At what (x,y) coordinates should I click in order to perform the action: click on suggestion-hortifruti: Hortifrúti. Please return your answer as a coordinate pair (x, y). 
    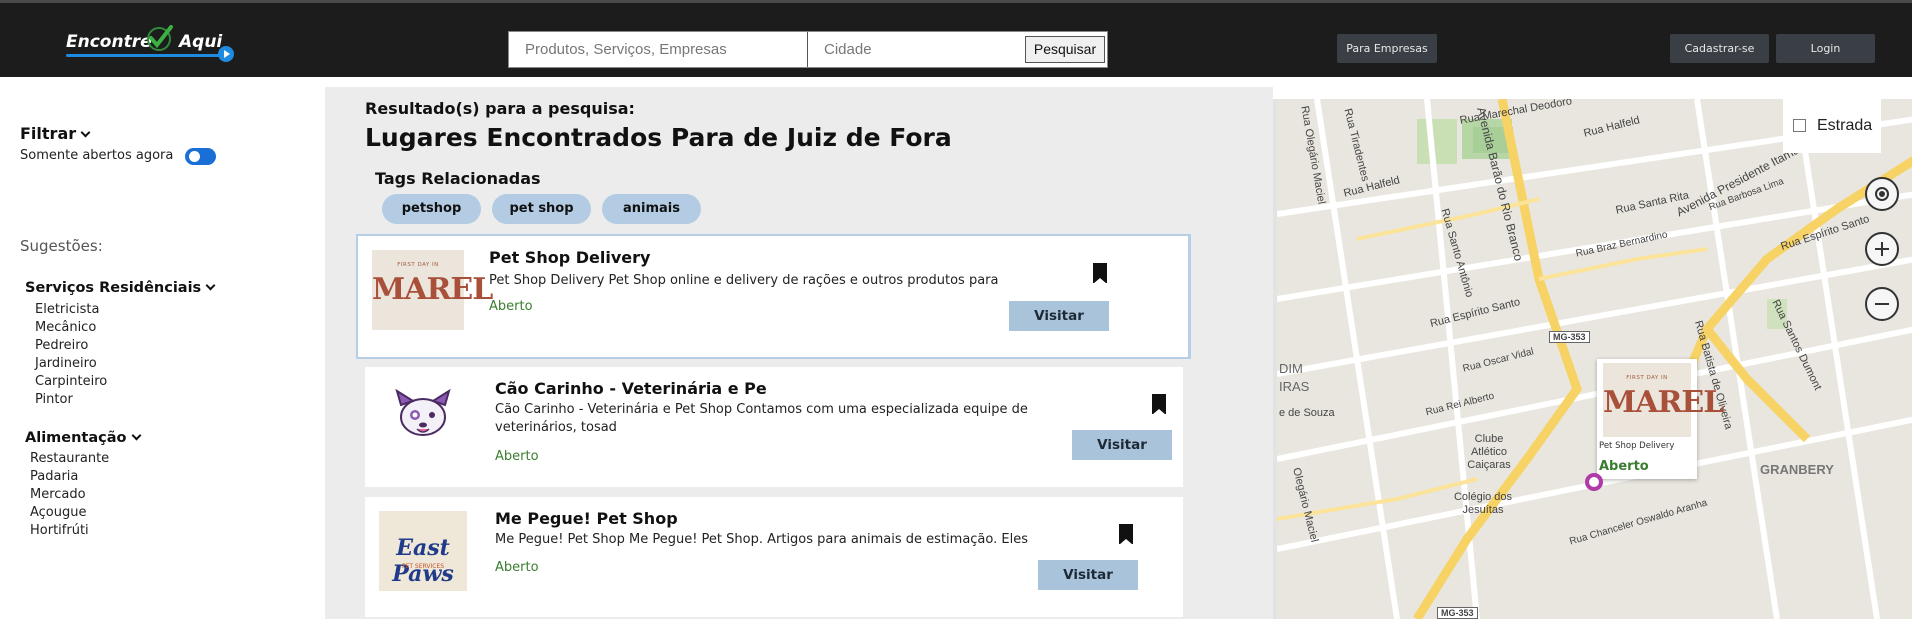
    Looking at the image, I should click on (59, 530).